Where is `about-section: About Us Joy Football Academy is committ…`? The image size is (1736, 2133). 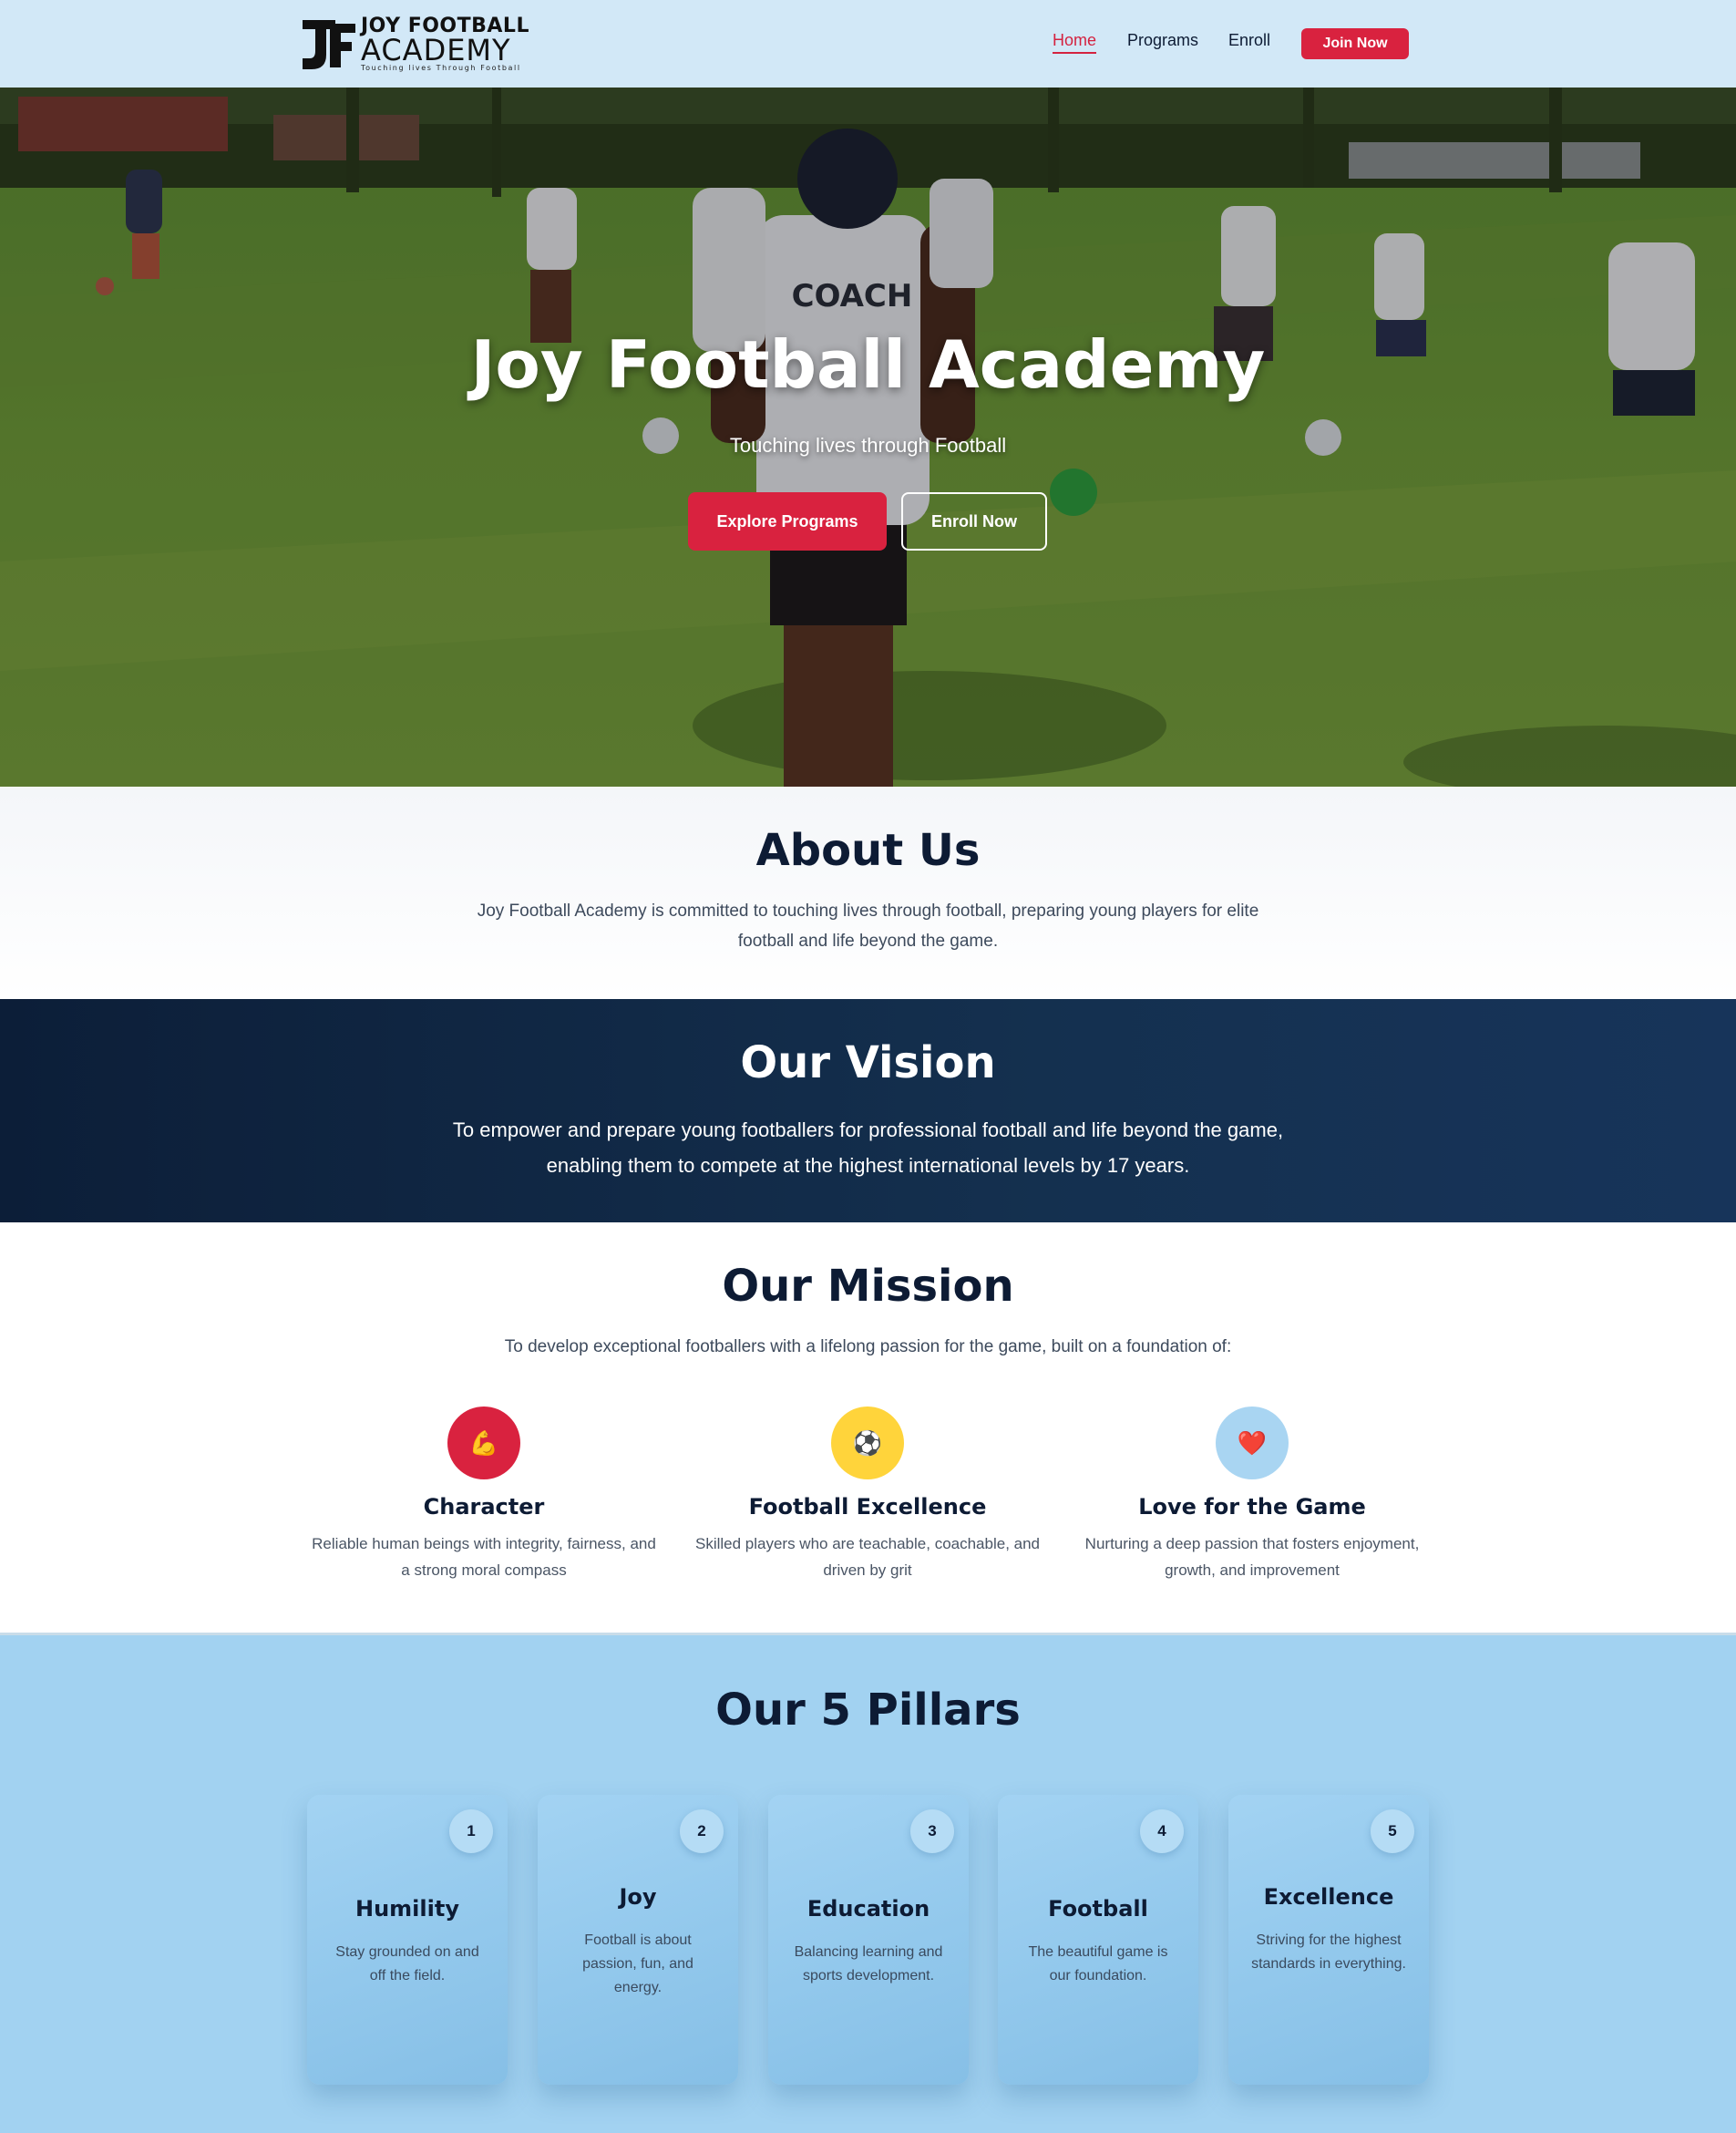
about-section: About Us Joy Football Academy is committ… is located at coordinates (868, 893).